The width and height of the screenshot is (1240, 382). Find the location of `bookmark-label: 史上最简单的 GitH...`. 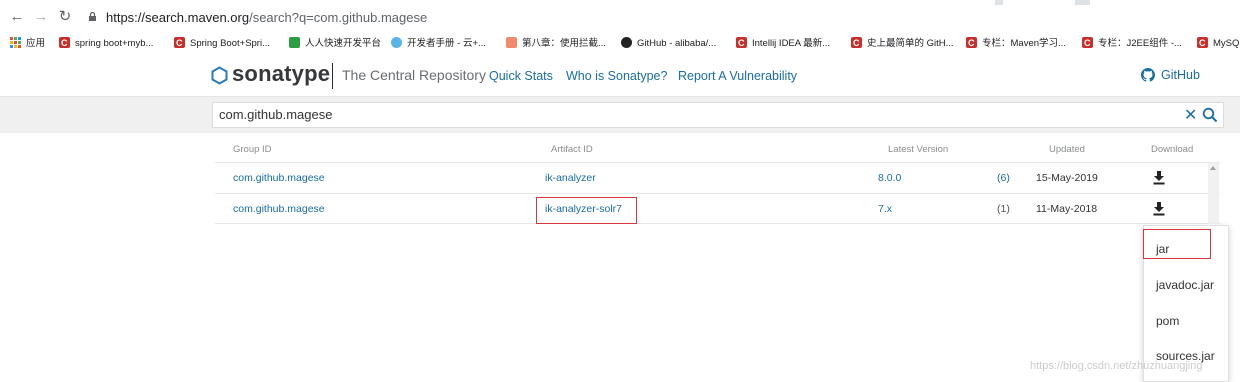

bookmark-label: 史上最简单的 GitH... is located at coordinates (910, 43).